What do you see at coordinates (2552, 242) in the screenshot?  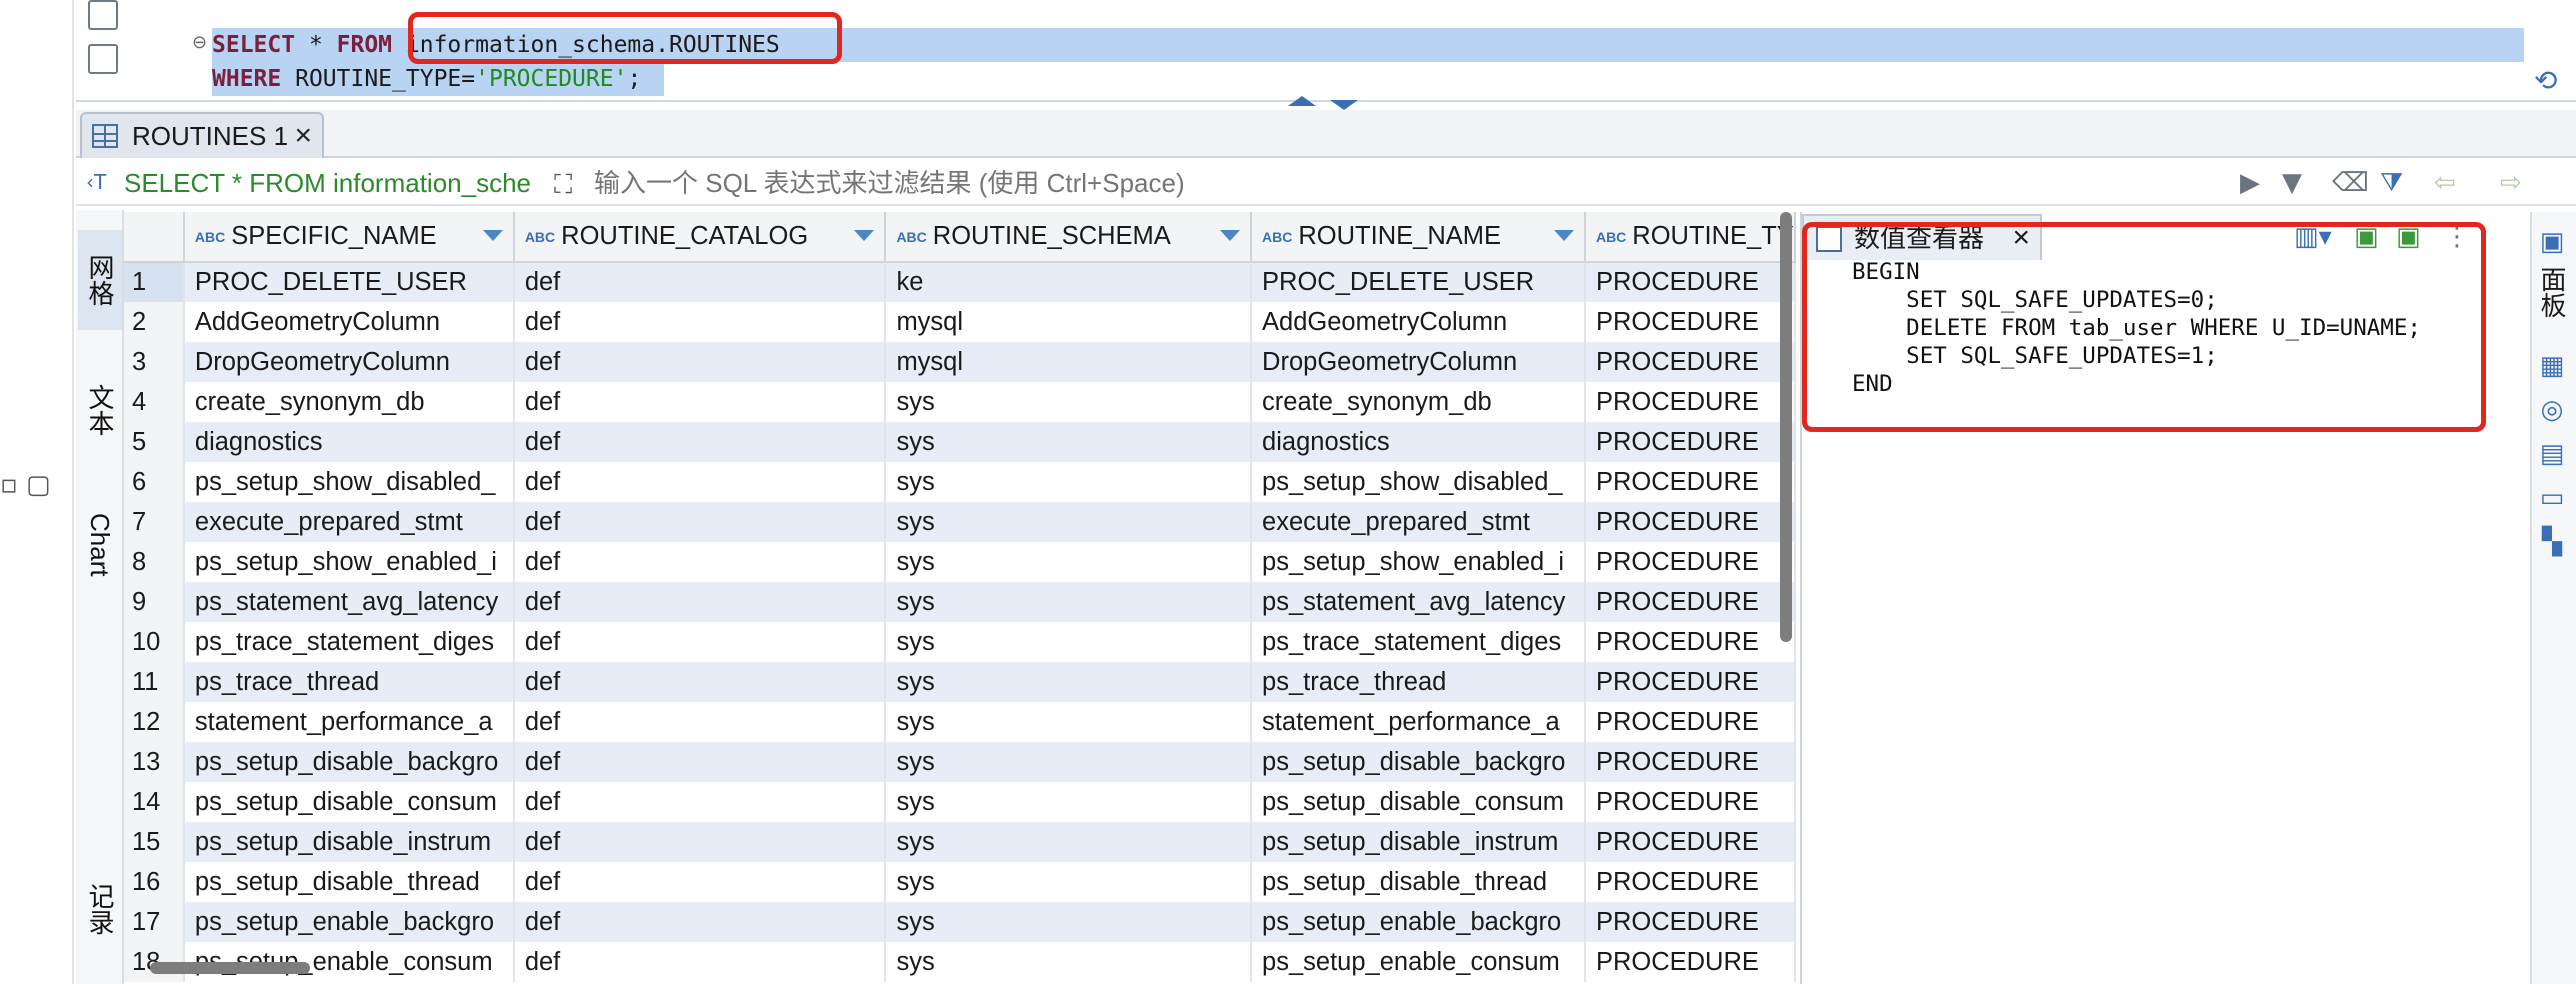 I see `panels-icon: ▣` at bounding box center [2552, 242].